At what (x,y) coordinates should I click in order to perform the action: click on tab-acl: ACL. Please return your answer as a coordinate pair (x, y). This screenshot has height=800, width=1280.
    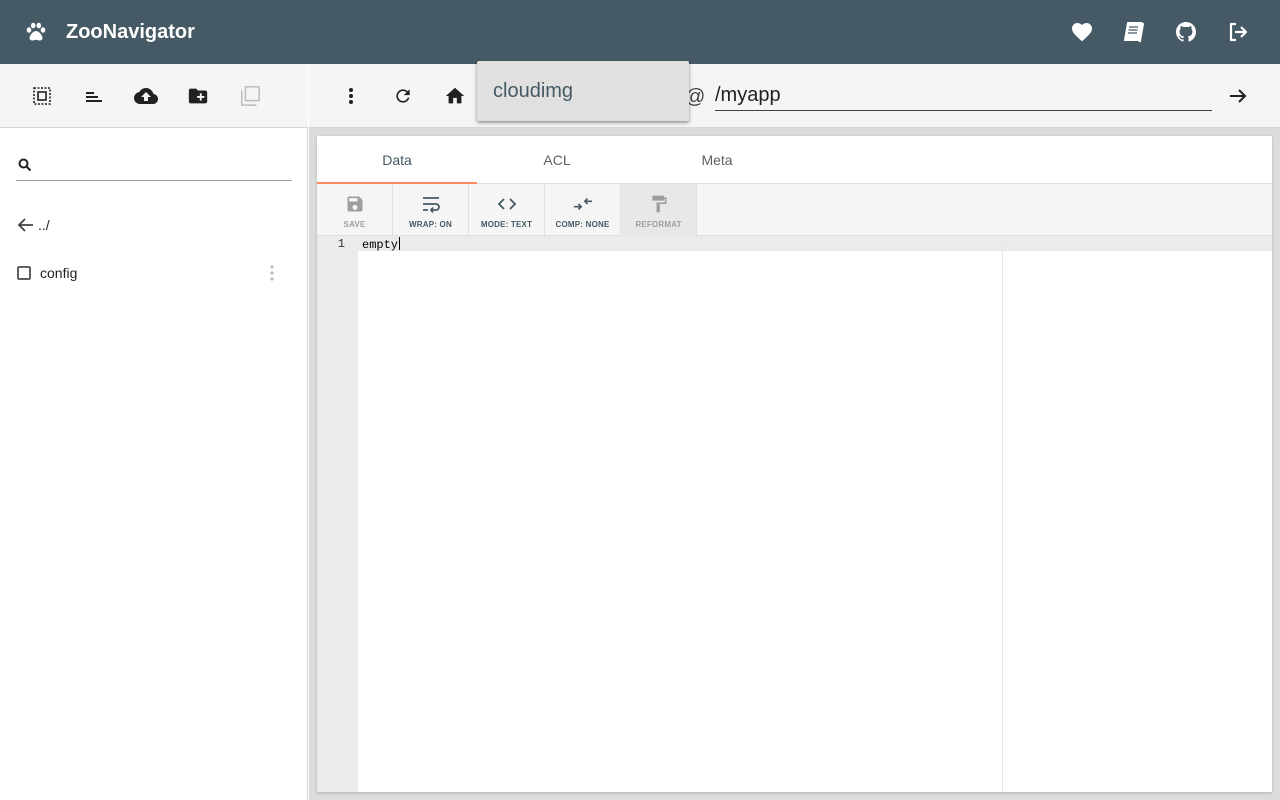
    Looking at the image, I should click on (557, 160).